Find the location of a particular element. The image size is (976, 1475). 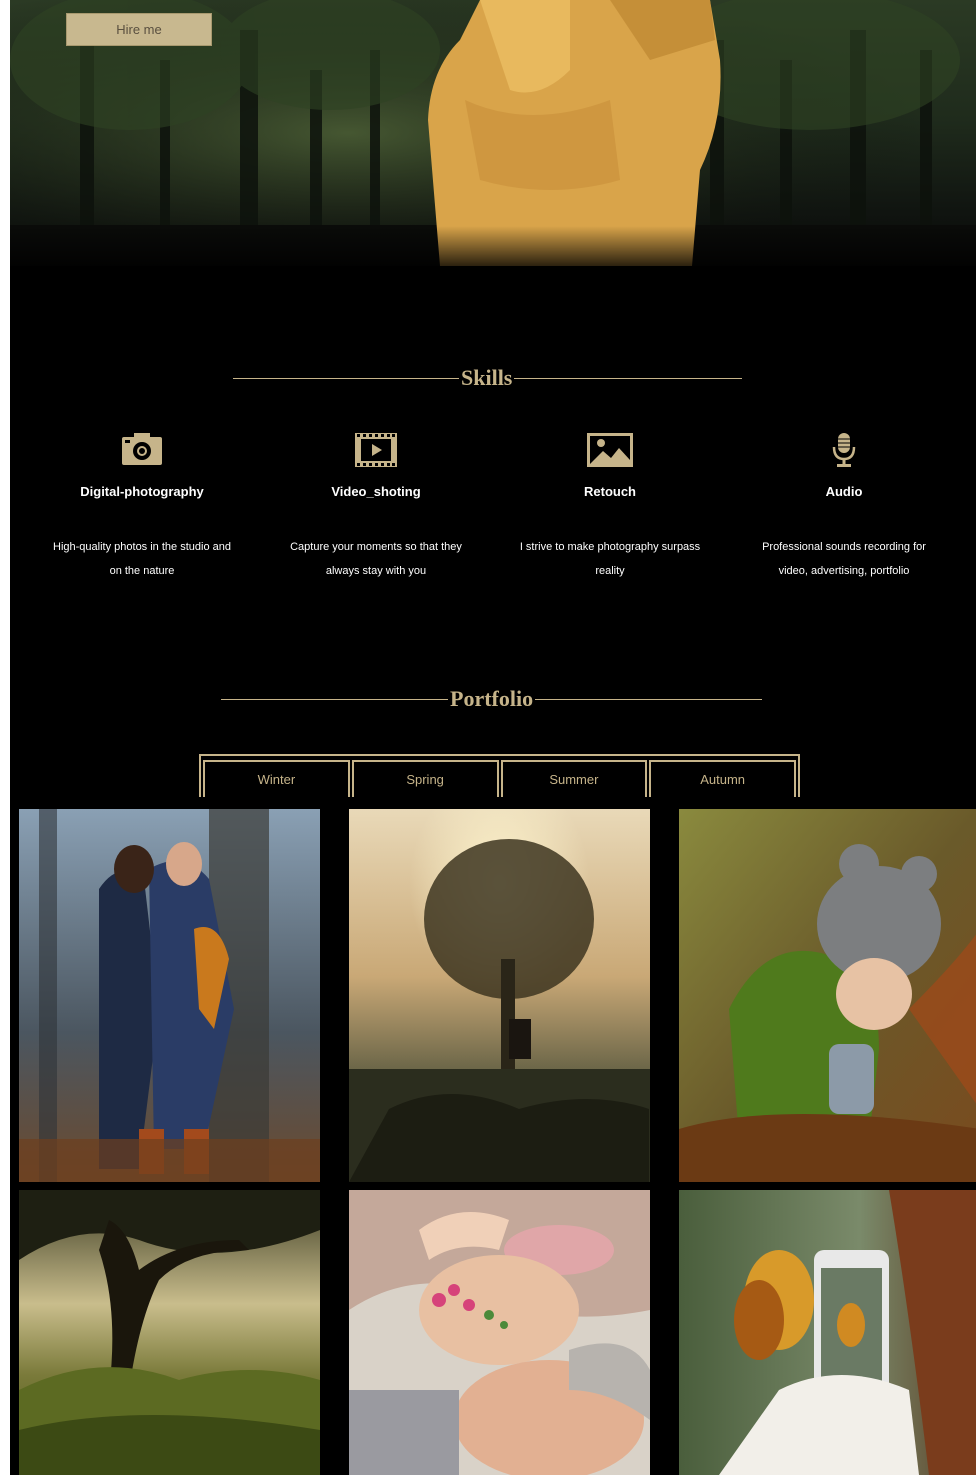

portfolio-heading: Portfolio is located at coordinates (499, 699).